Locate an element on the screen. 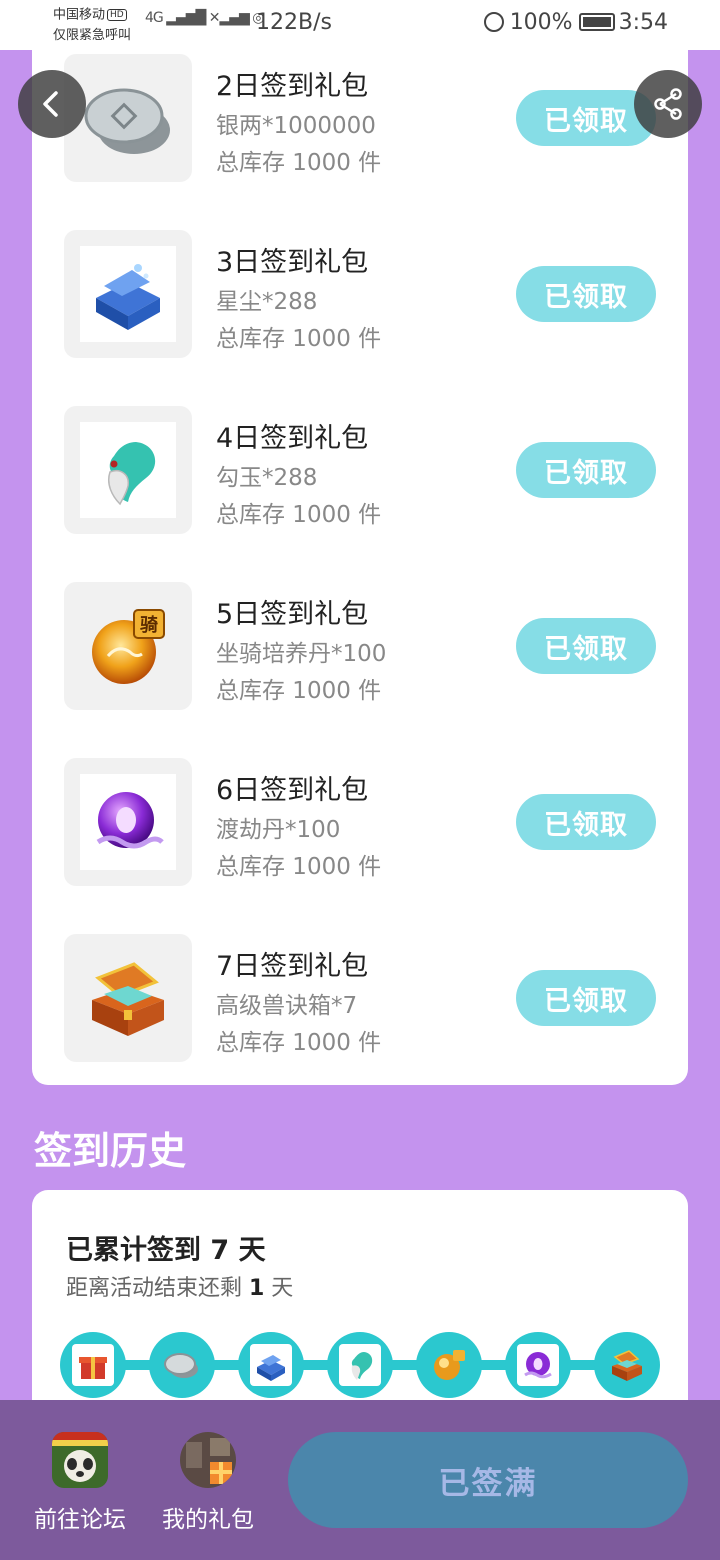  signin-timeline is located at coordinates (360, 1365).